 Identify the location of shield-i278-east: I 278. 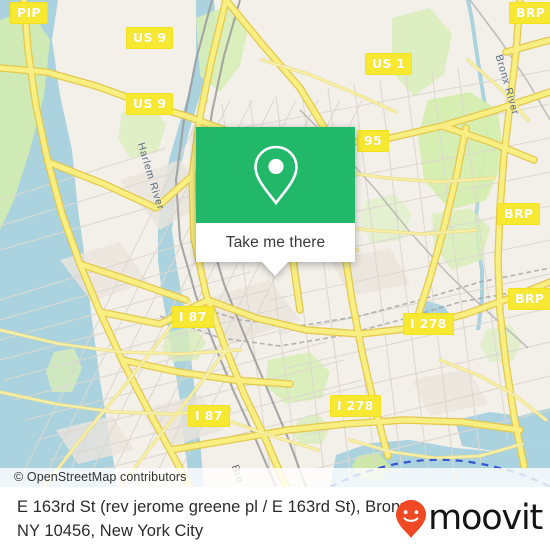
(428, 324).